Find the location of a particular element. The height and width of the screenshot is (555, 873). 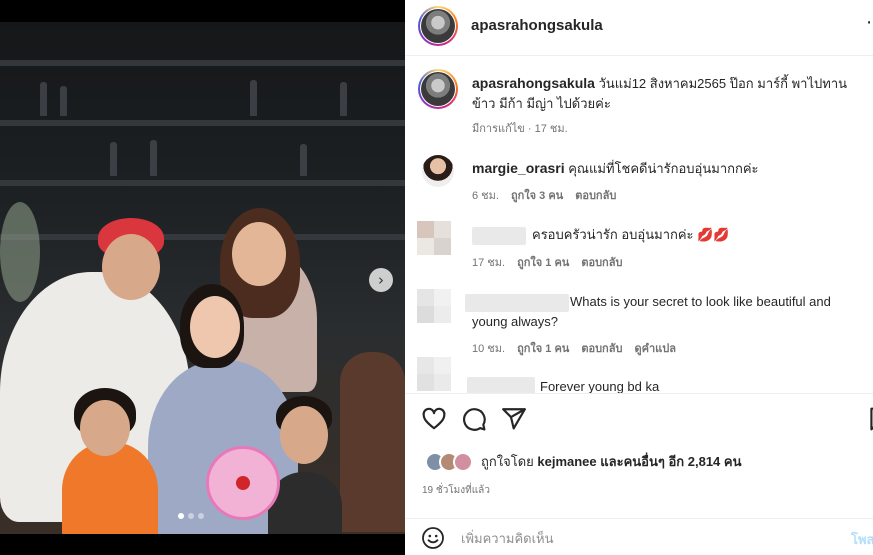

comment: ครอบครัวน่ารัก อบอุ่นมากค่ะ 💋💋 is located at coordinates (697, 235).